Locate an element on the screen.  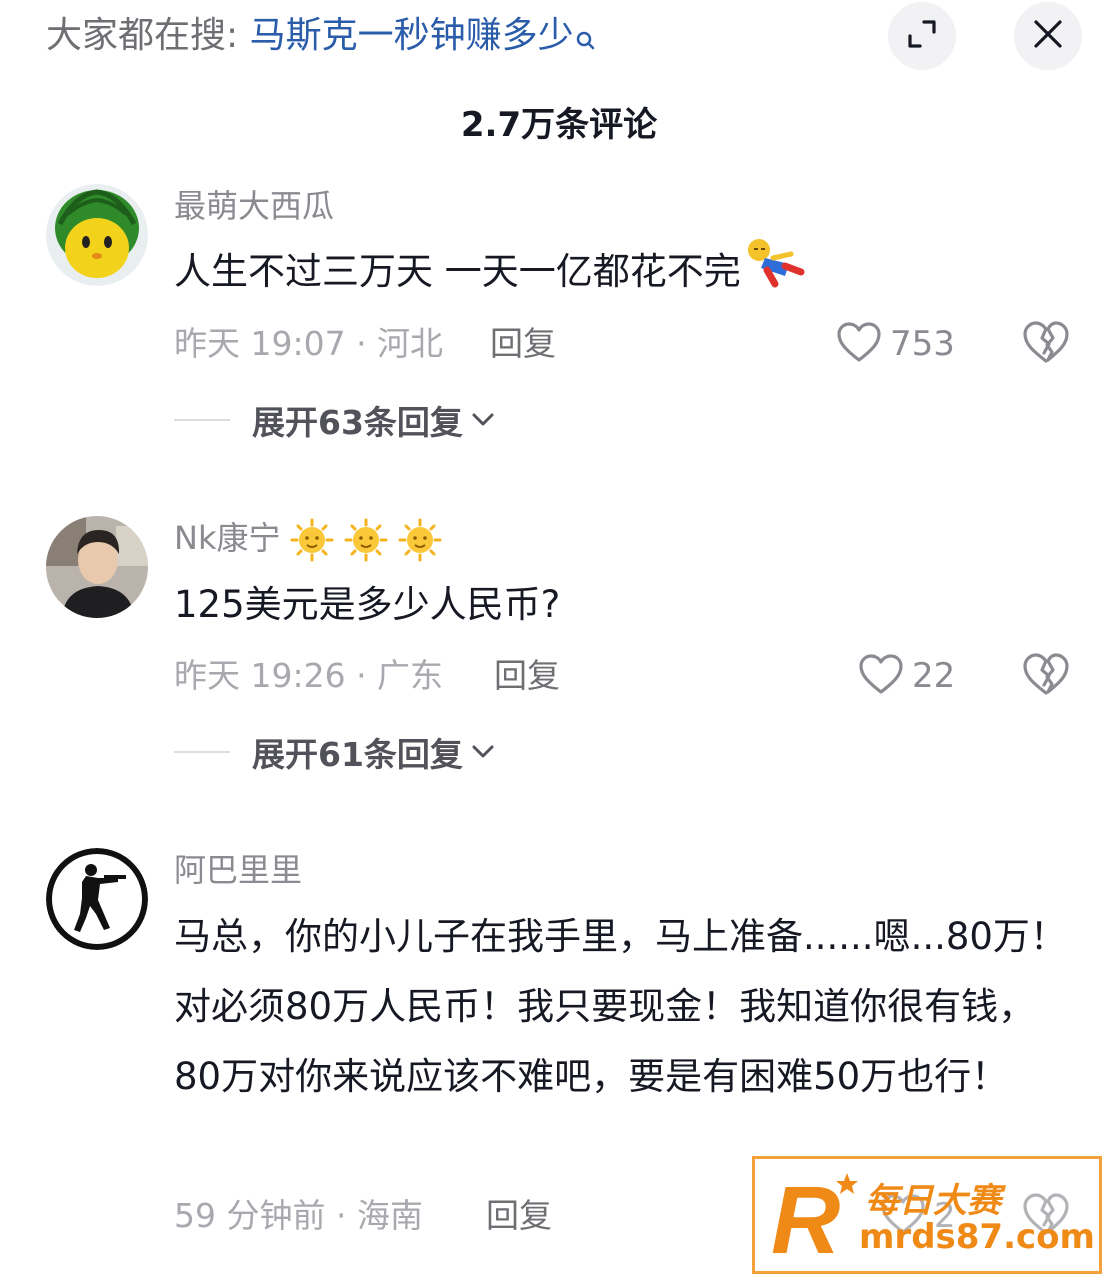
top-bar: 大家都在搜: 马斯克一秒钟赚多少 is located at coordinates (559, 45).